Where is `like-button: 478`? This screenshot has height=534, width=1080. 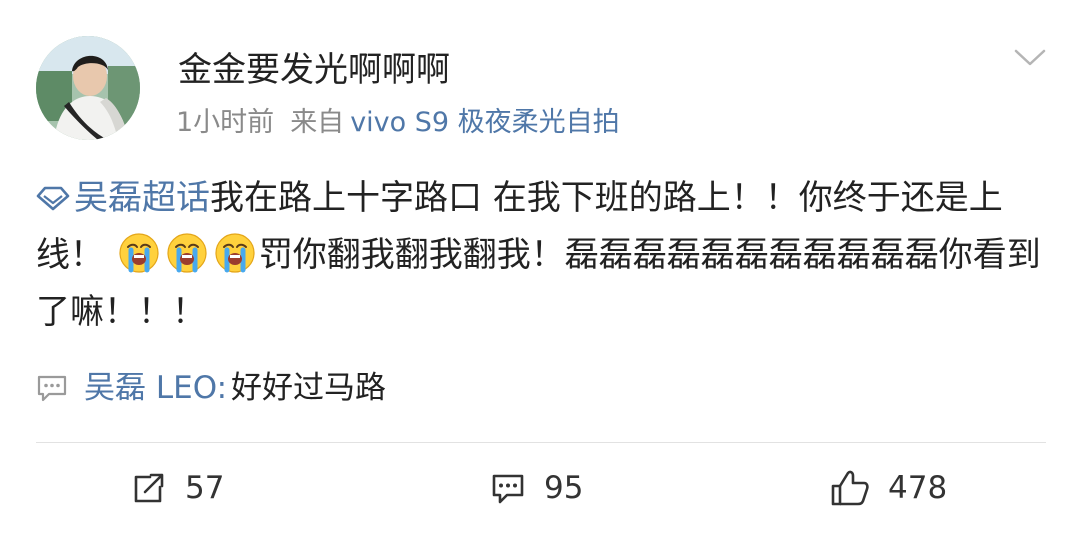 like-button: 478 is located at coordinates (888, 488).